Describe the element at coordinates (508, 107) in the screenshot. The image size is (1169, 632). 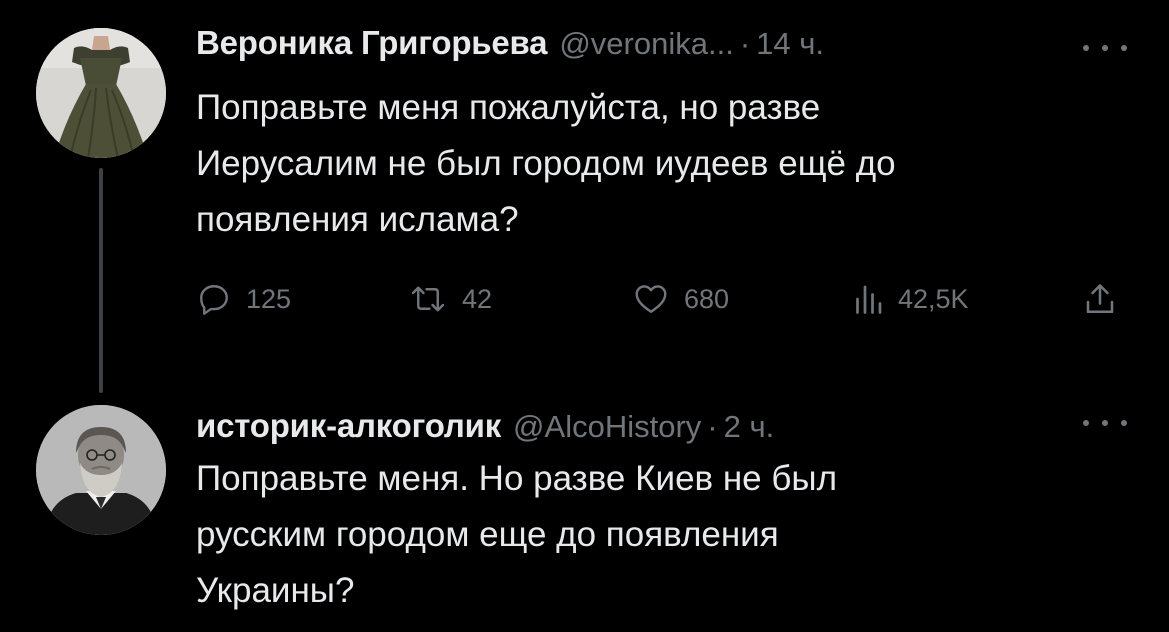
I see `tweet-text-line: Поправьте меня пожалуйста, но разве` at that location.